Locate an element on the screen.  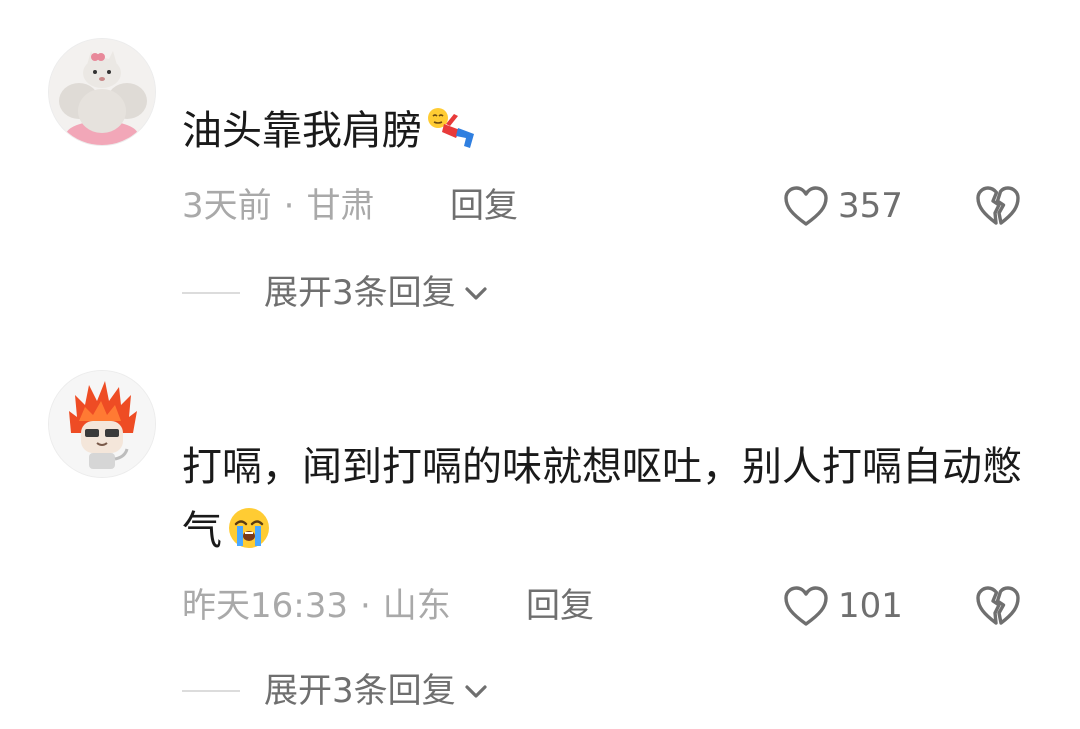
muscular-cat-avatar-icon is located at coordinates (102, 92).